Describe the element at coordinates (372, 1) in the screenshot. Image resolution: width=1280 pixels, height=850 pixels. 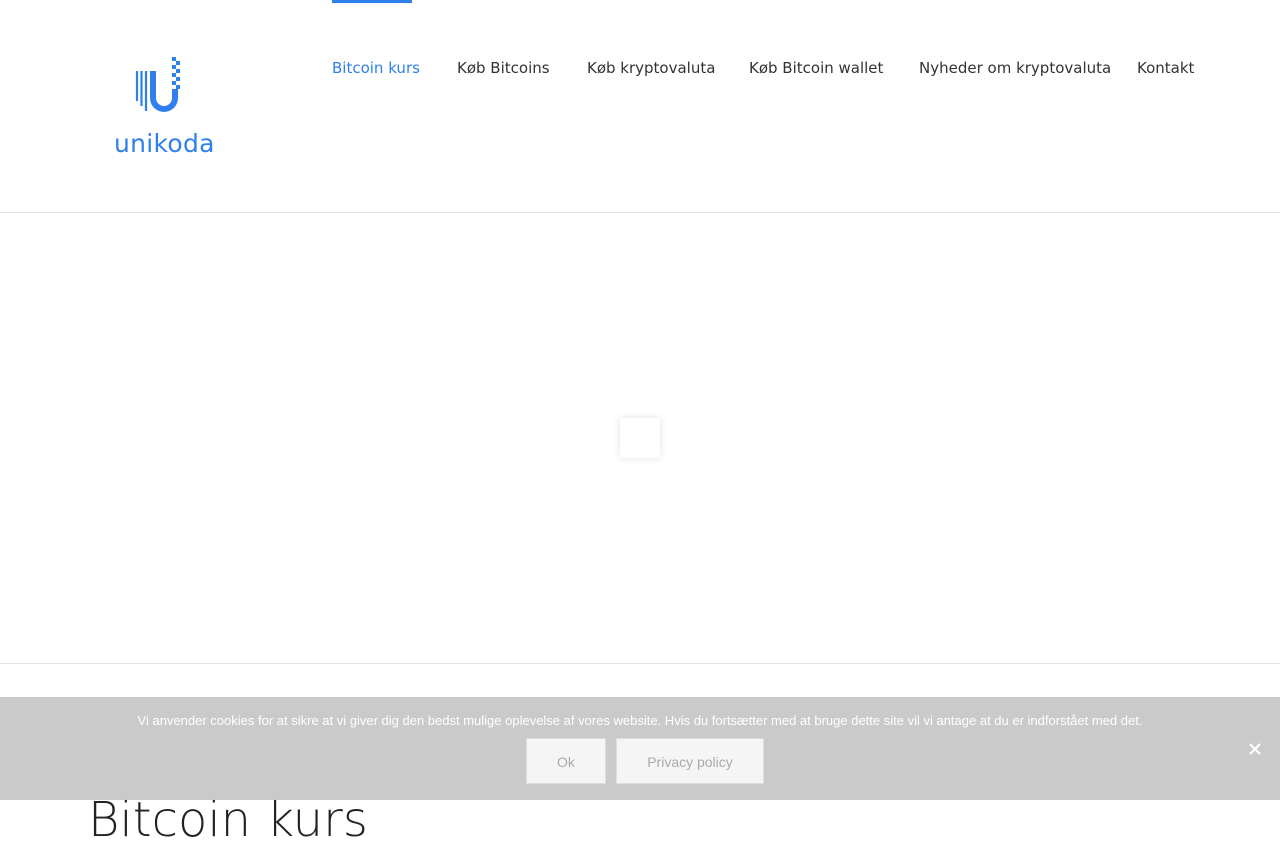
I see `nav-active-indicator` at that location.